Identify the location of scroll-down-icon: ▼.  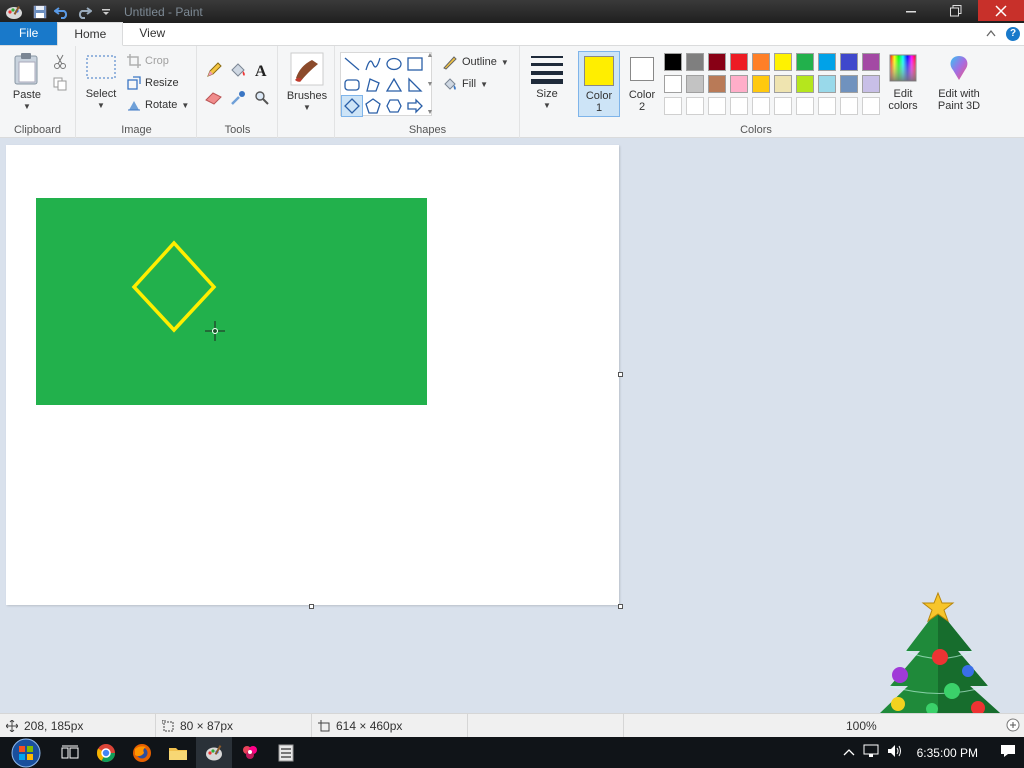
(430, 84).